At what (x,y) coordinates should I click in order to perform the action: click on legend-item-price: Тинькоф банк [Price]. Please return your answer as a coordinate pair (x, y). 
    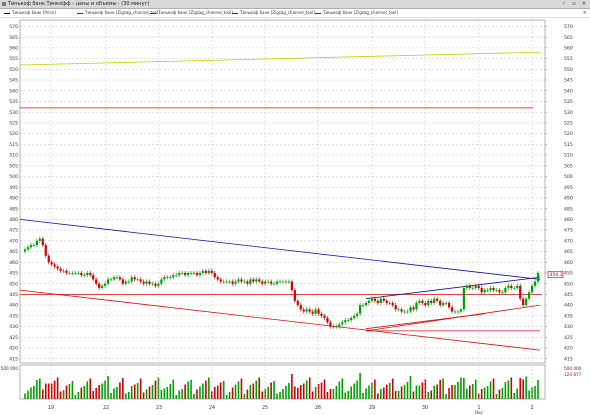
    Looking at the image, I should click on (30, 13).